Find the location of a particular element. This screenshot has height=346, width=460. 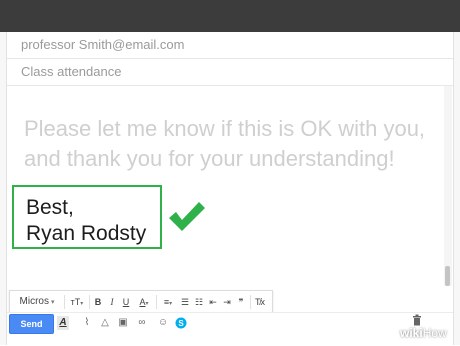

quote-button: ❞ is located at coordinates (241, 302).